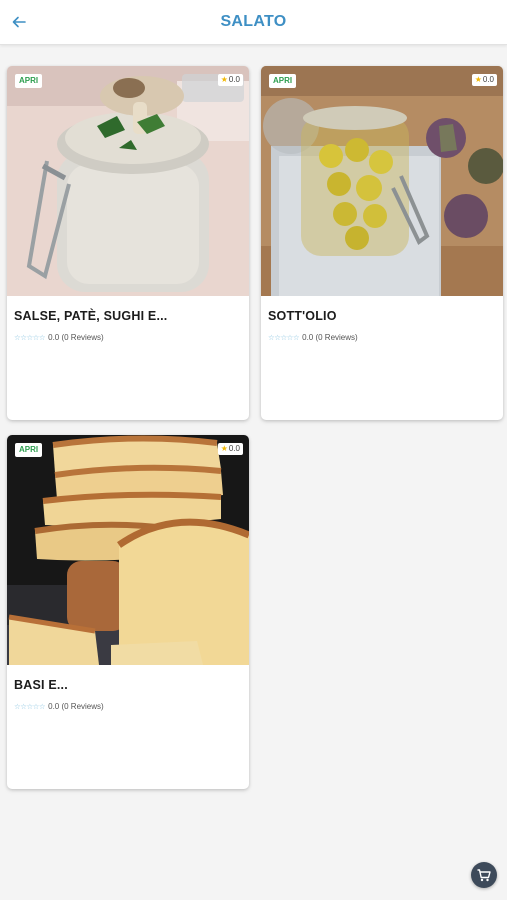 This screenshot has width=507, height=900. I want to click on app-bar: SALATO, so click(253, 22).